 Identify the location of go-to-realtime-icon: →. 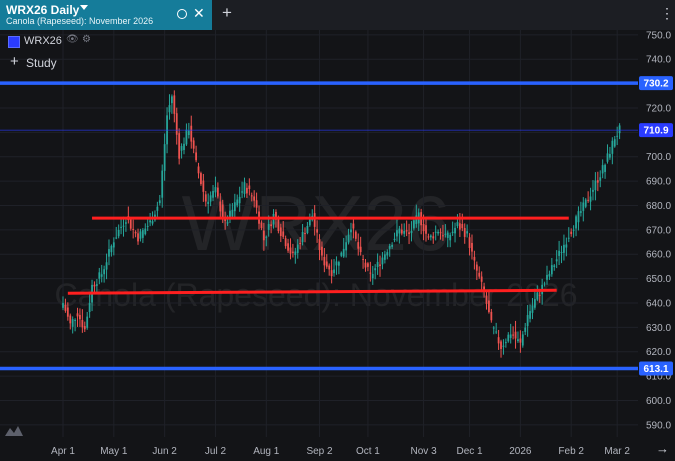
(662, 449).